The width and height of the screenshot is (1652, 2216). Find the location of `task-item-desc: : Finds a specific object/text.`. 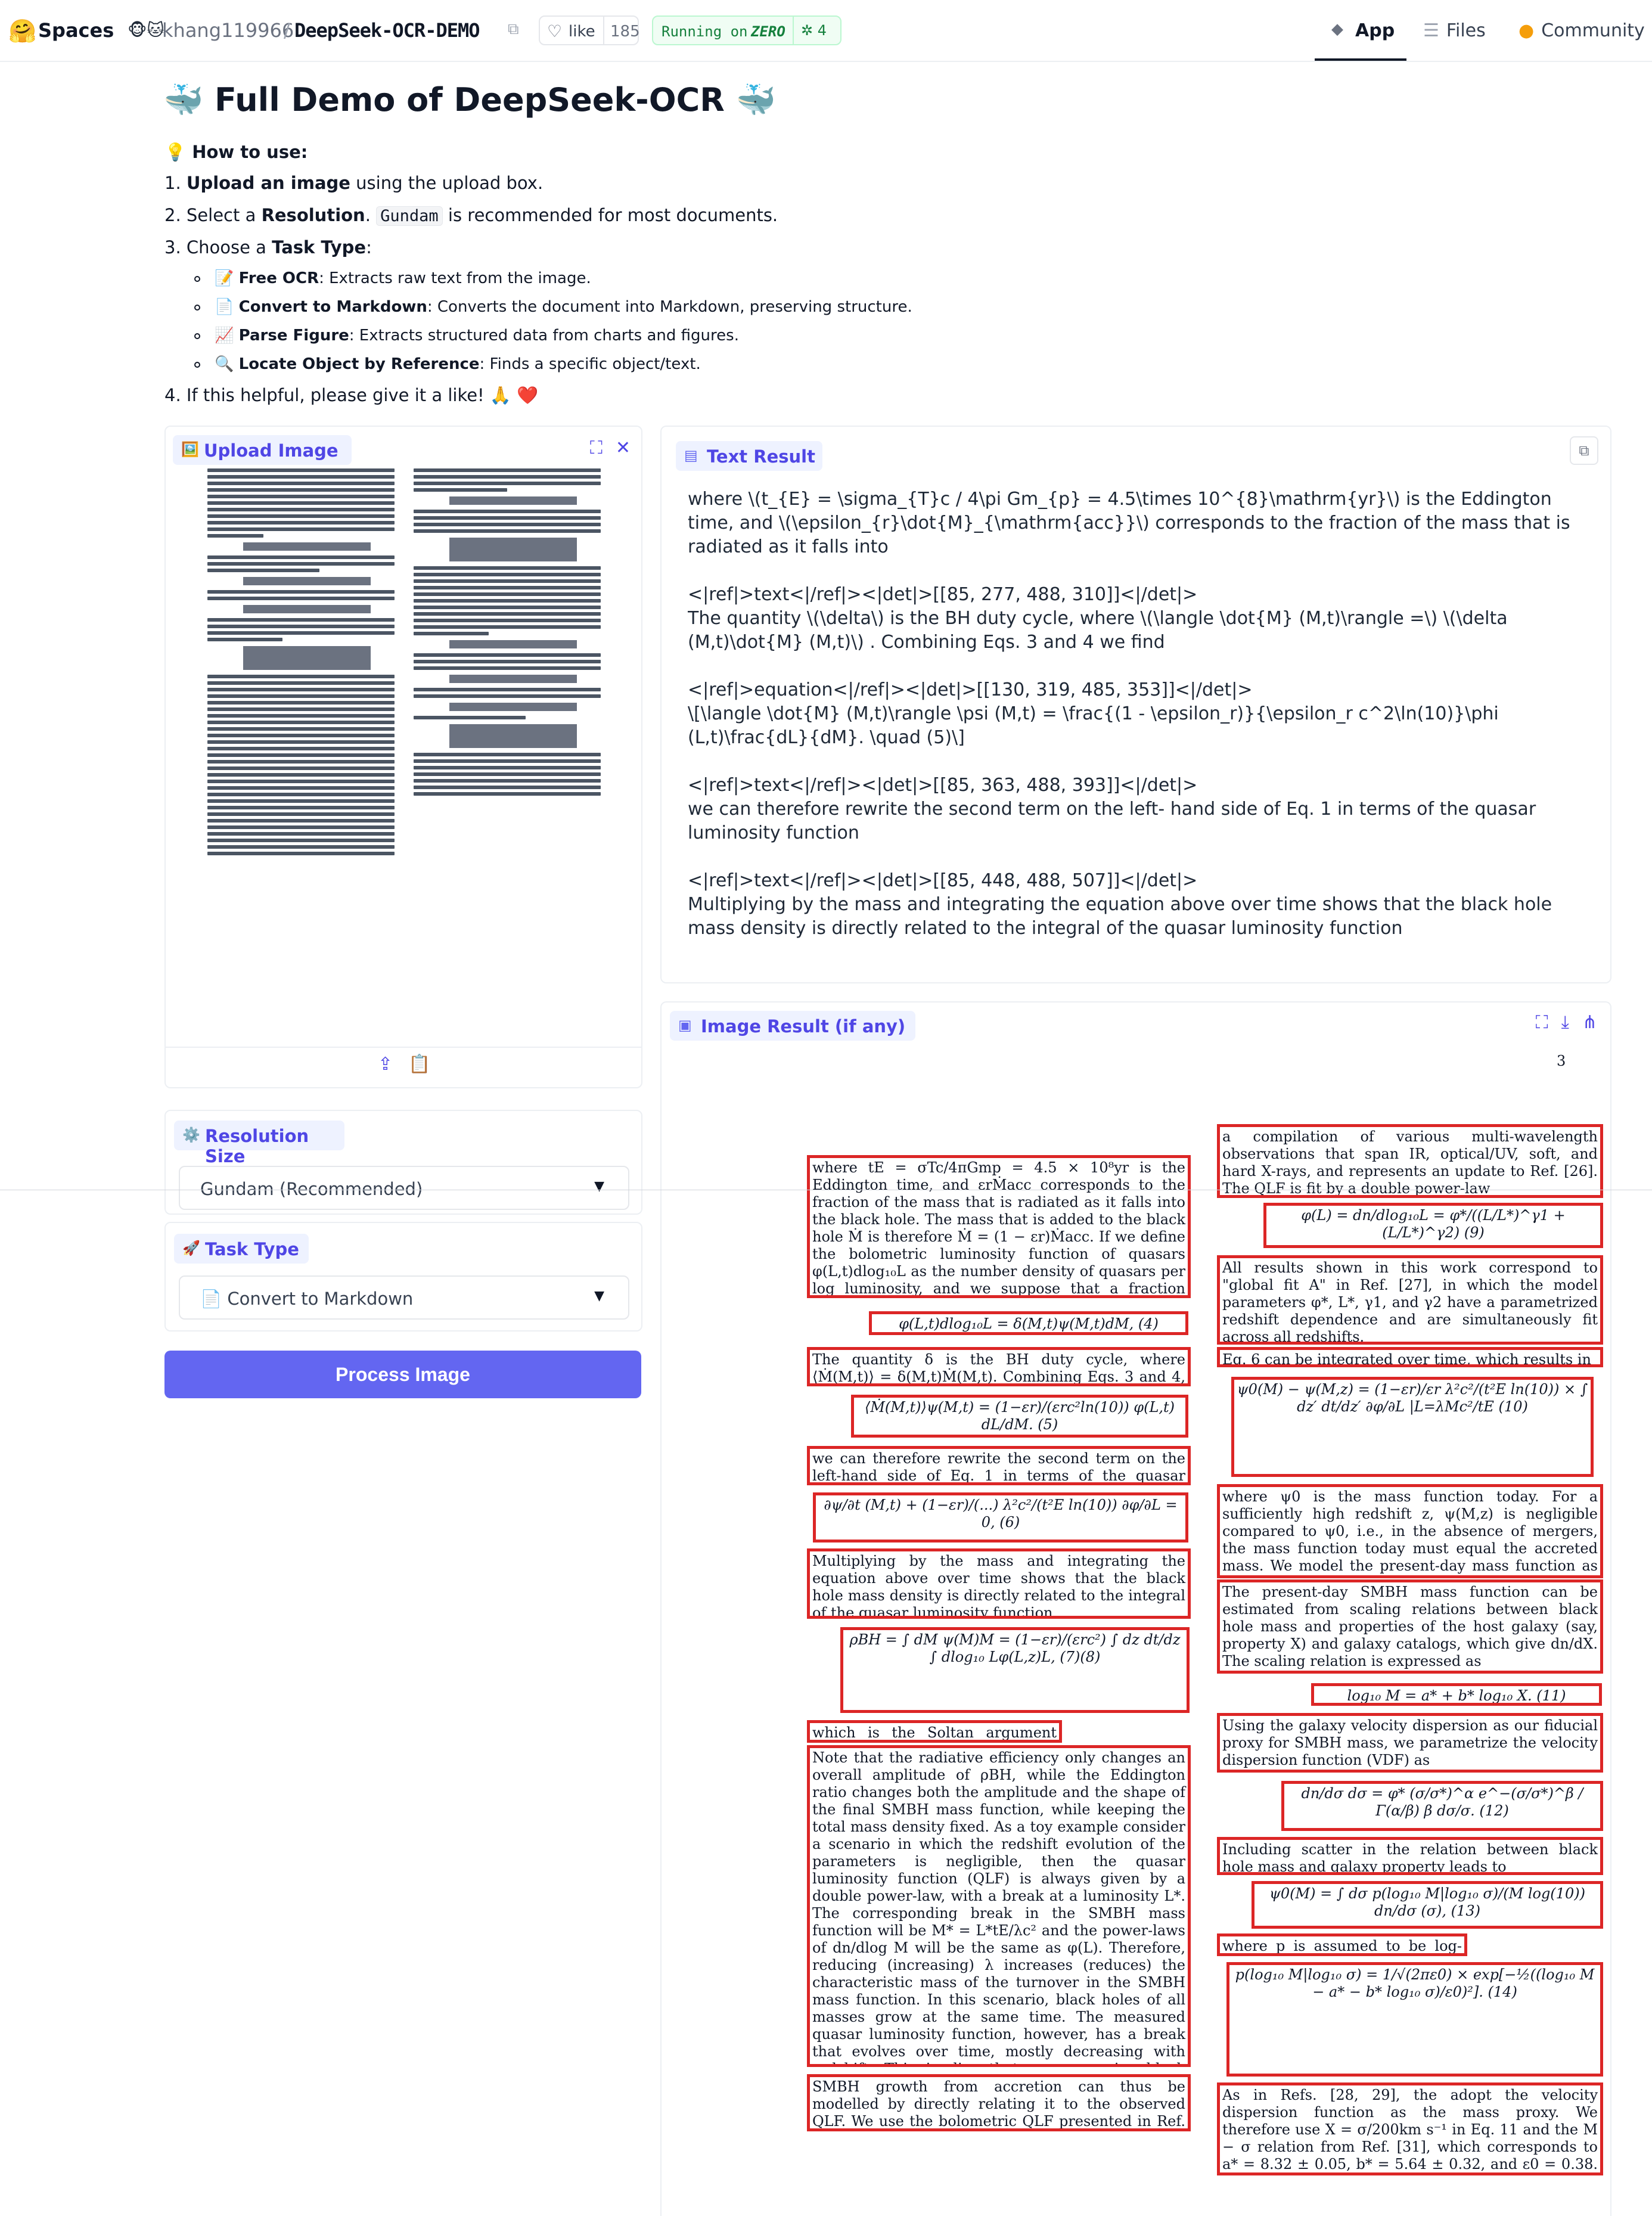

task-item-desc: : Finds a specific object/text. is located at coordinates (590, 364).